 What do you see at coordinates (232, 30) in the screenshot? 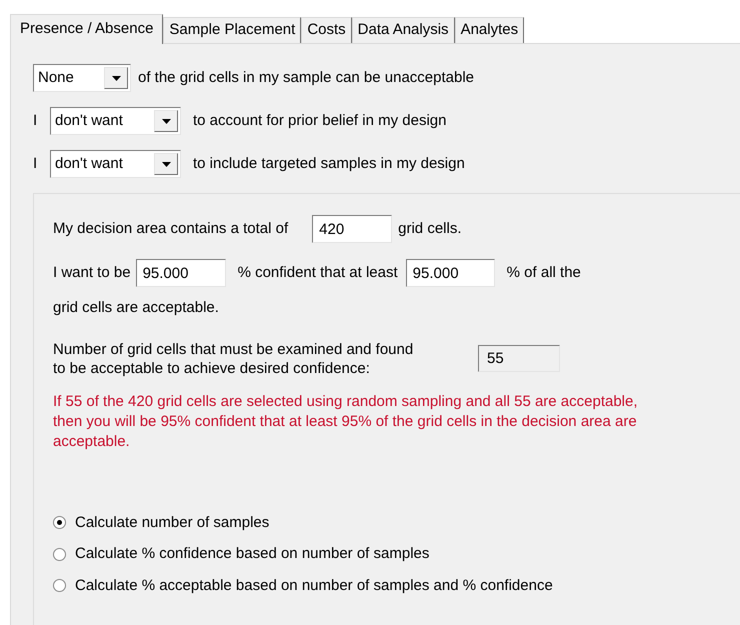
I see `tab: Sample Placement` at bounding box center [232, 30].